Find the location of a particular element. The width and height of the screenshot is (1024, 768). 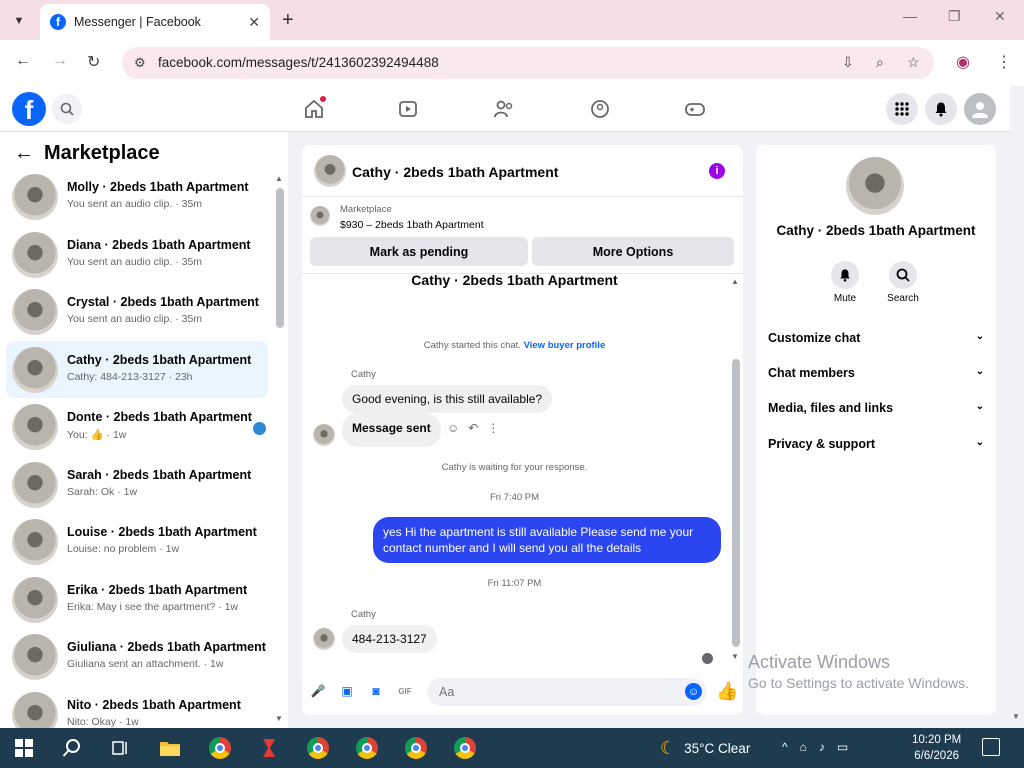

thumbs-up-icon: 👍 is located at coordinates (727, 691).